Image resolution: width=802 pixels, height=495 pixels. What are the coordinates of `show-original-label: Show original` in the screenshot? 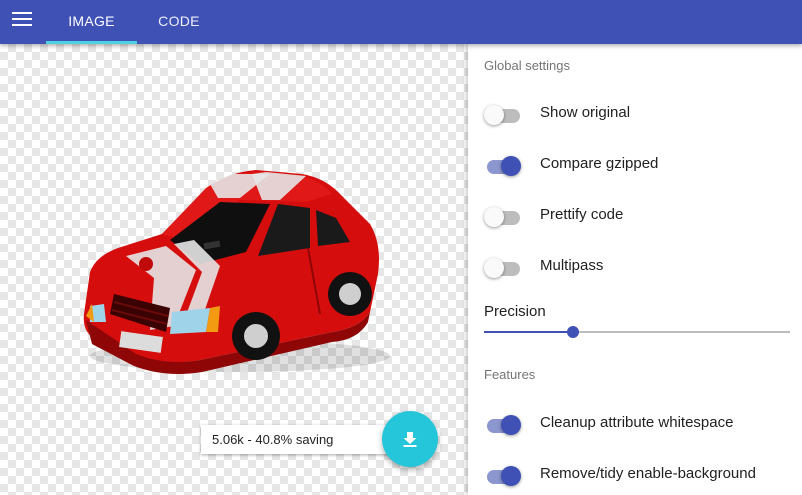 It's located at (585, 112).